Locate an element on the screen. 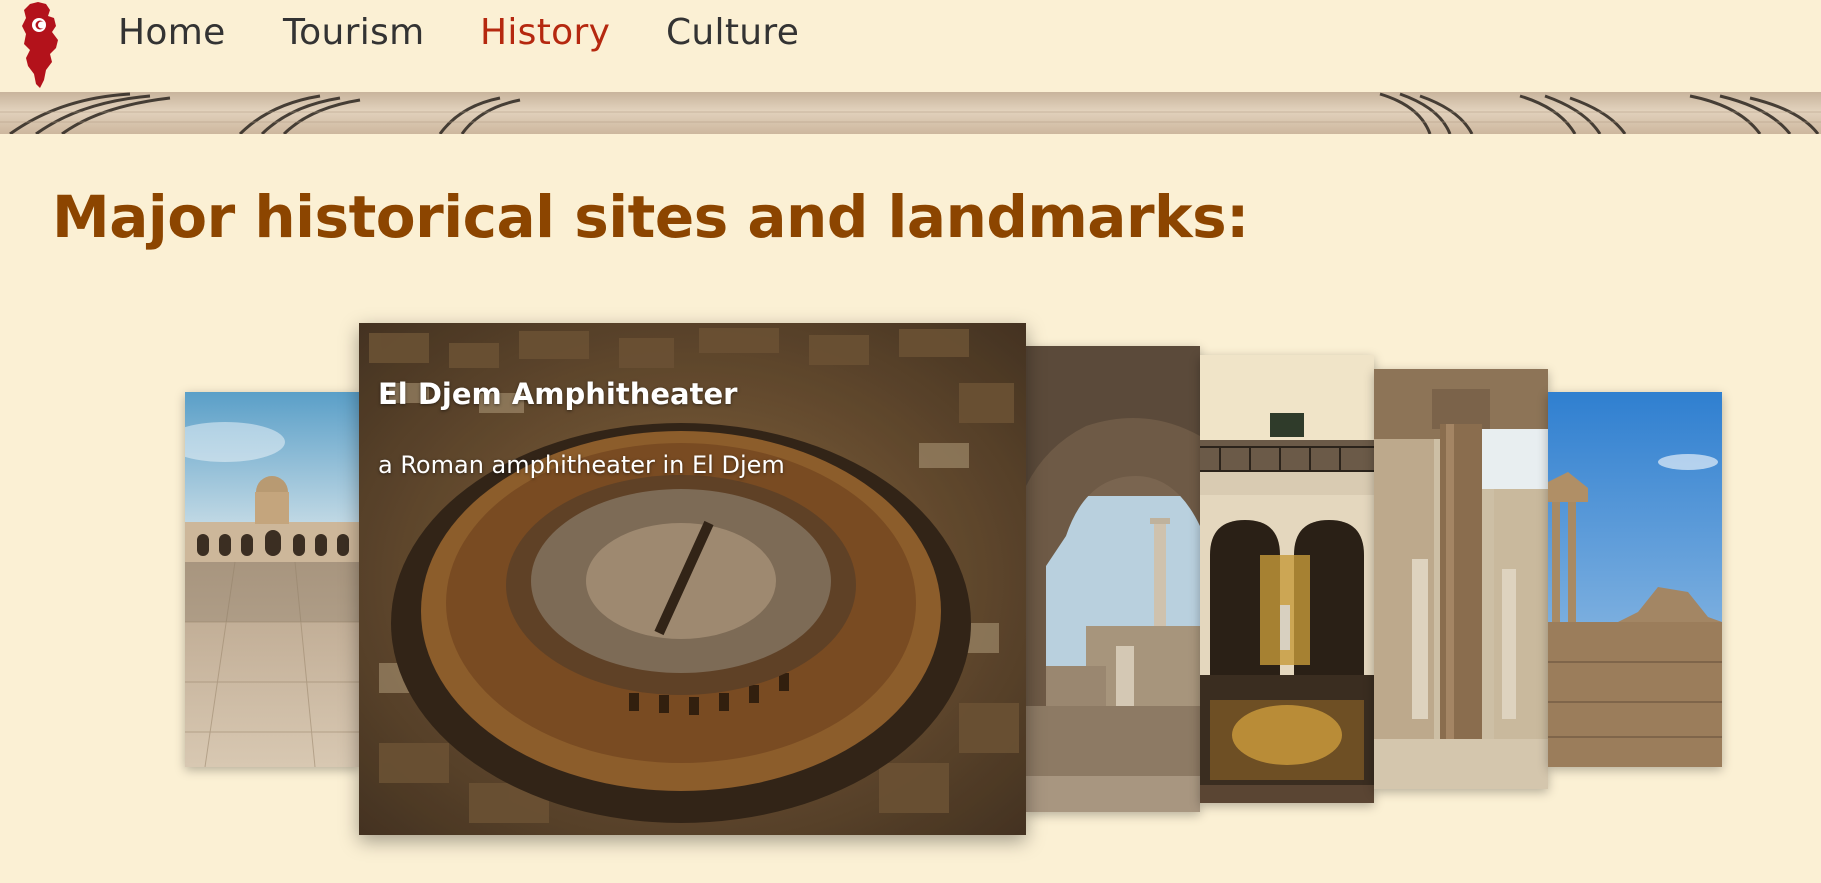 Image resolution: width=1821 pixels, height=883 pixels. carousel-card-column is located at coordinates (1461, 579).